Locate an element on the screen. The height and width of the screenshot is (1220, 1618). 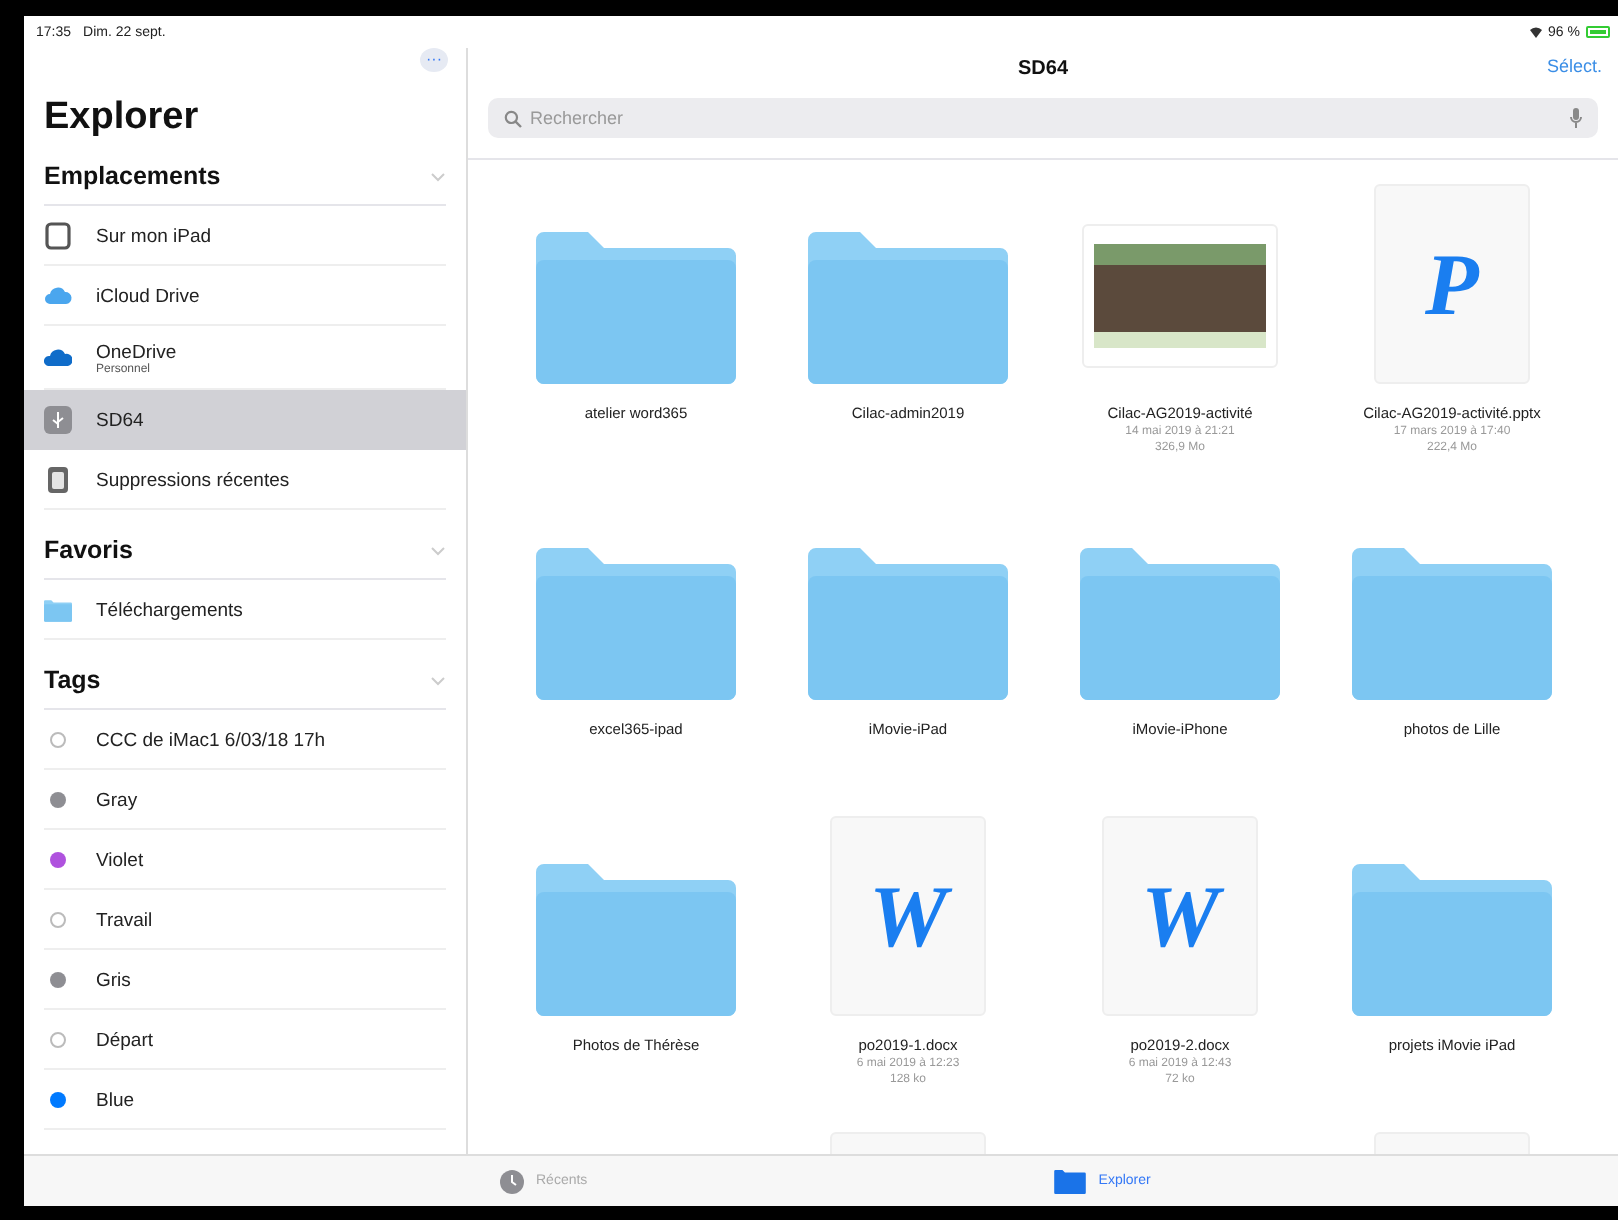
section-title: Tags is located at coordinates (72, 680).